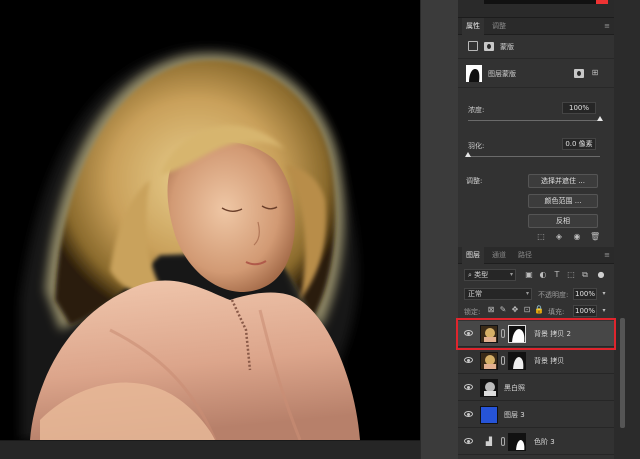 This screenshot has width=640, height=459. I want to click on search-icon: ⌕, so click(470, 275).